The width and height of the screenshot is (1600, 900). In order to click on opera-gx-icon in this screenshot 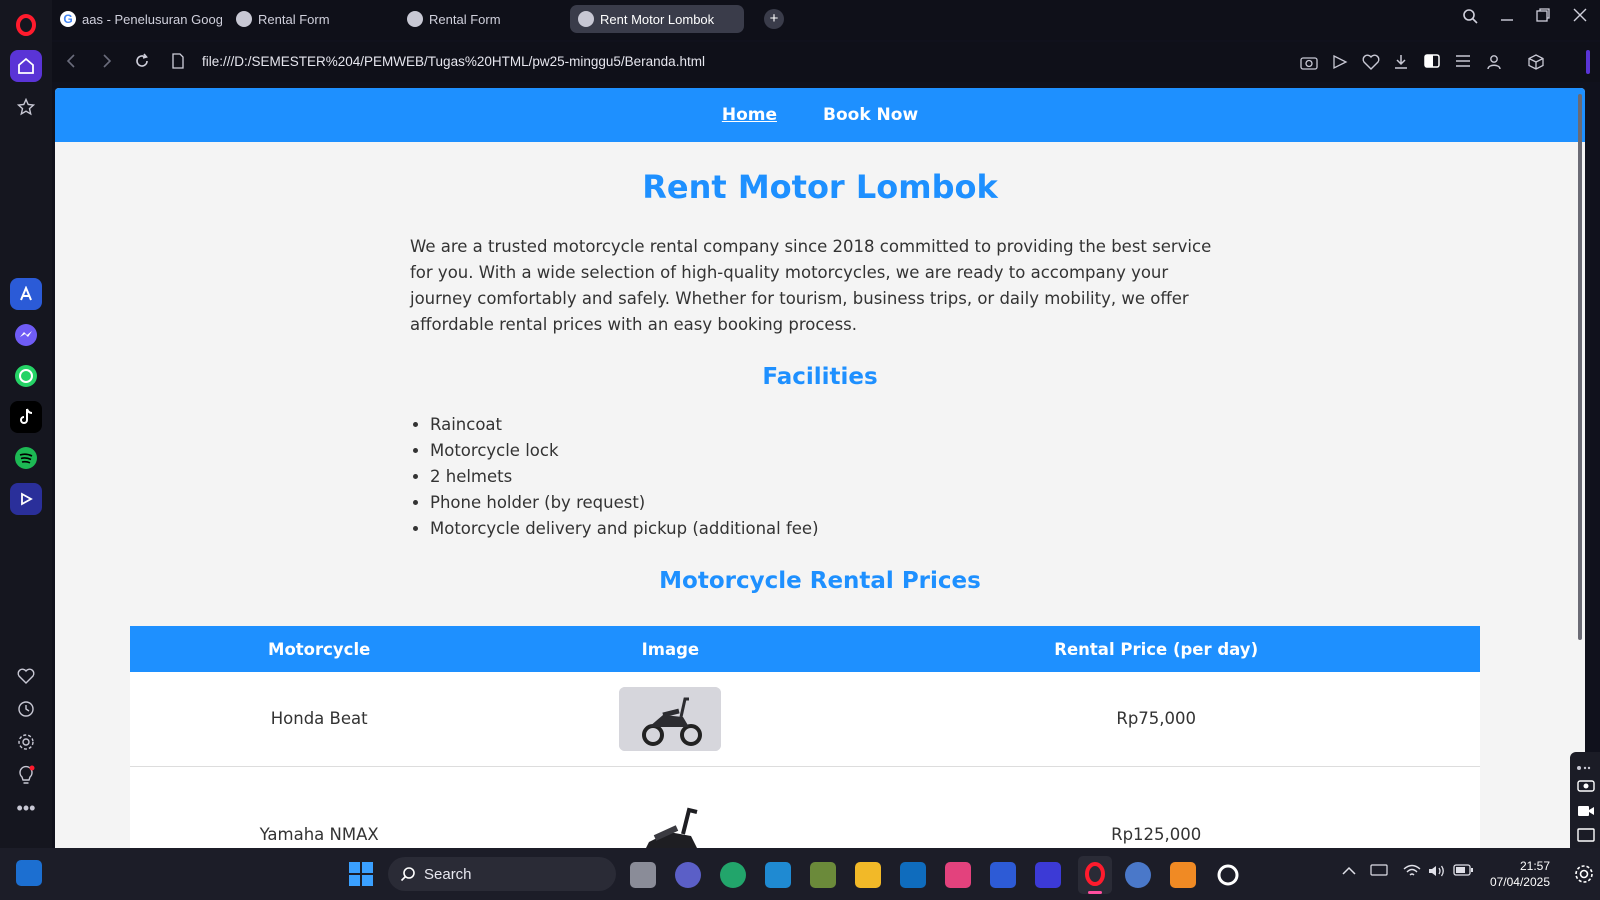, I will do `click(1228, 875)`.